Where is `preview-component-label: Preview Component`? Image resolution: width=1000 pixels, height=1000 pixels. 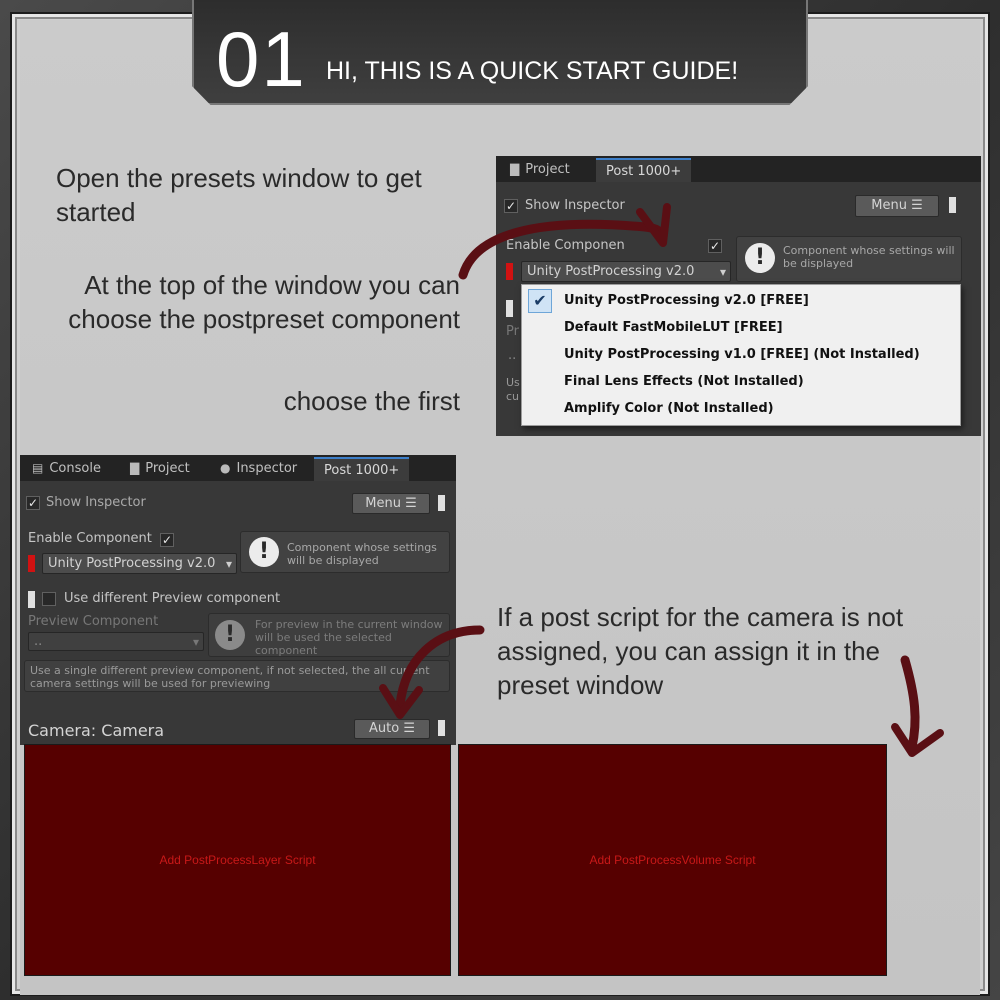
preview-component-label: Preview Component is located at coordinates (93, 621).